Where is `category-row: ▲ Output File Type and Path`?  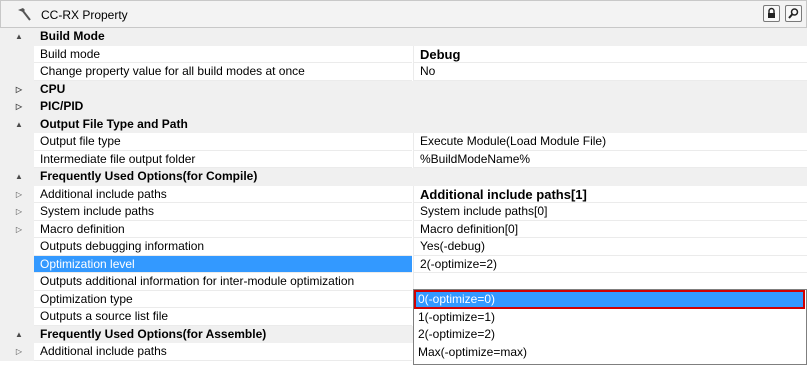
category-row: ▲ Output File Type and Path is located at coordinates (403, 124).